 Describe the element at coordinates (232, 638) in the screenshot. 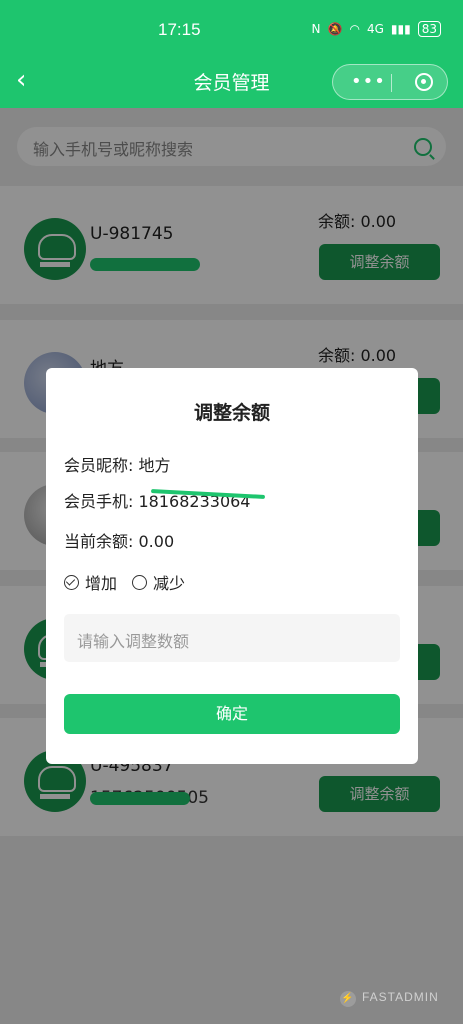

I see `amount-input: 请输入调整数额` at that location.